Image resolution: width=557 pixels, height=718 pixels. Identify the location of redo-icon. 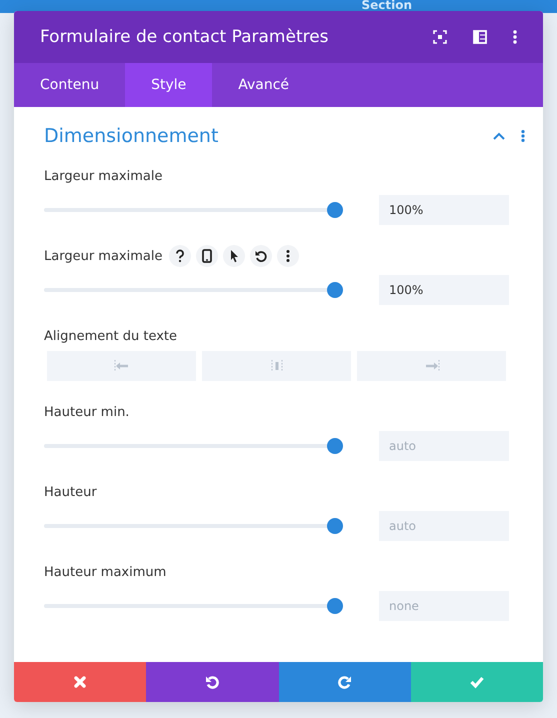
(345, 682).